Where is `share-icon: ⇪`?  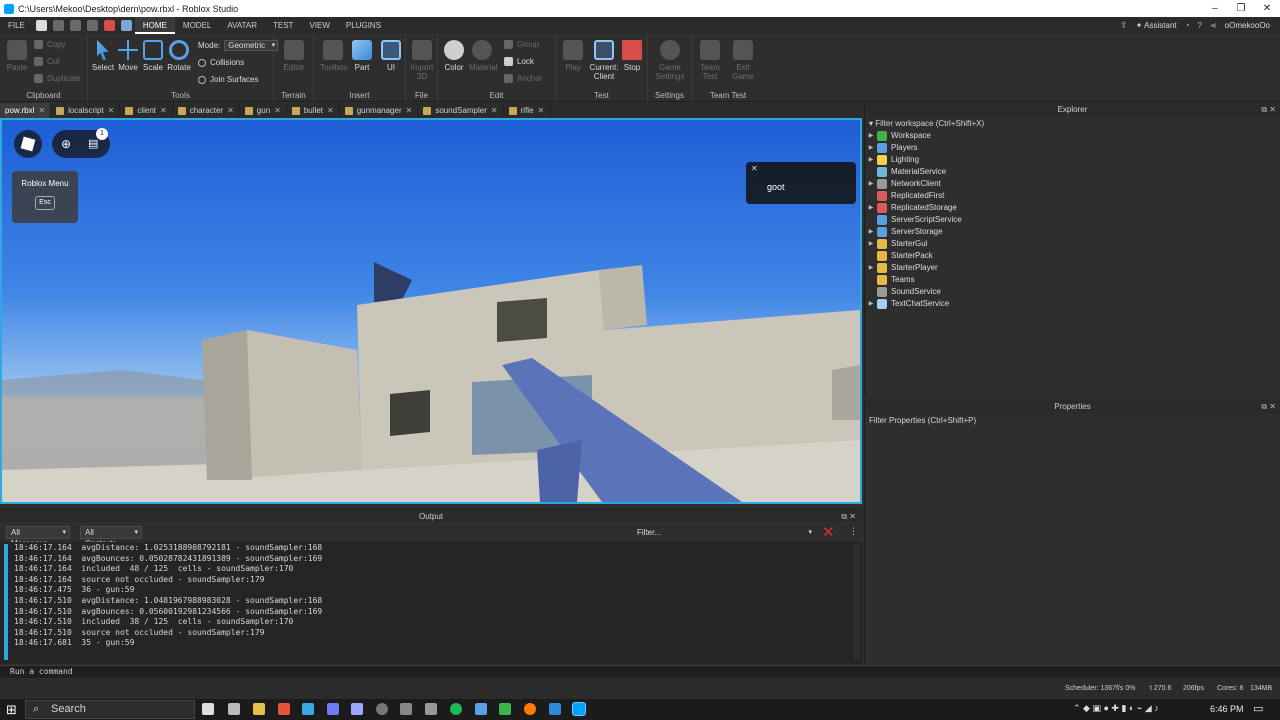 share-icon: ⇪ is located at coordinates (1124, 25).